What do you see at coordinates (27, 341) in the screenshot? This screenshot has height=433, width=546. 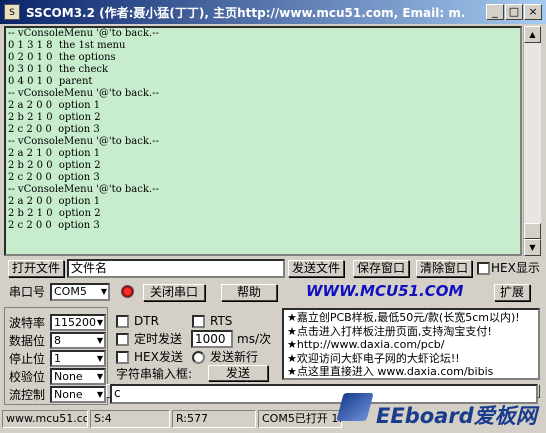 I see `databits-label: 数据位` at bounding box center [27, 341].